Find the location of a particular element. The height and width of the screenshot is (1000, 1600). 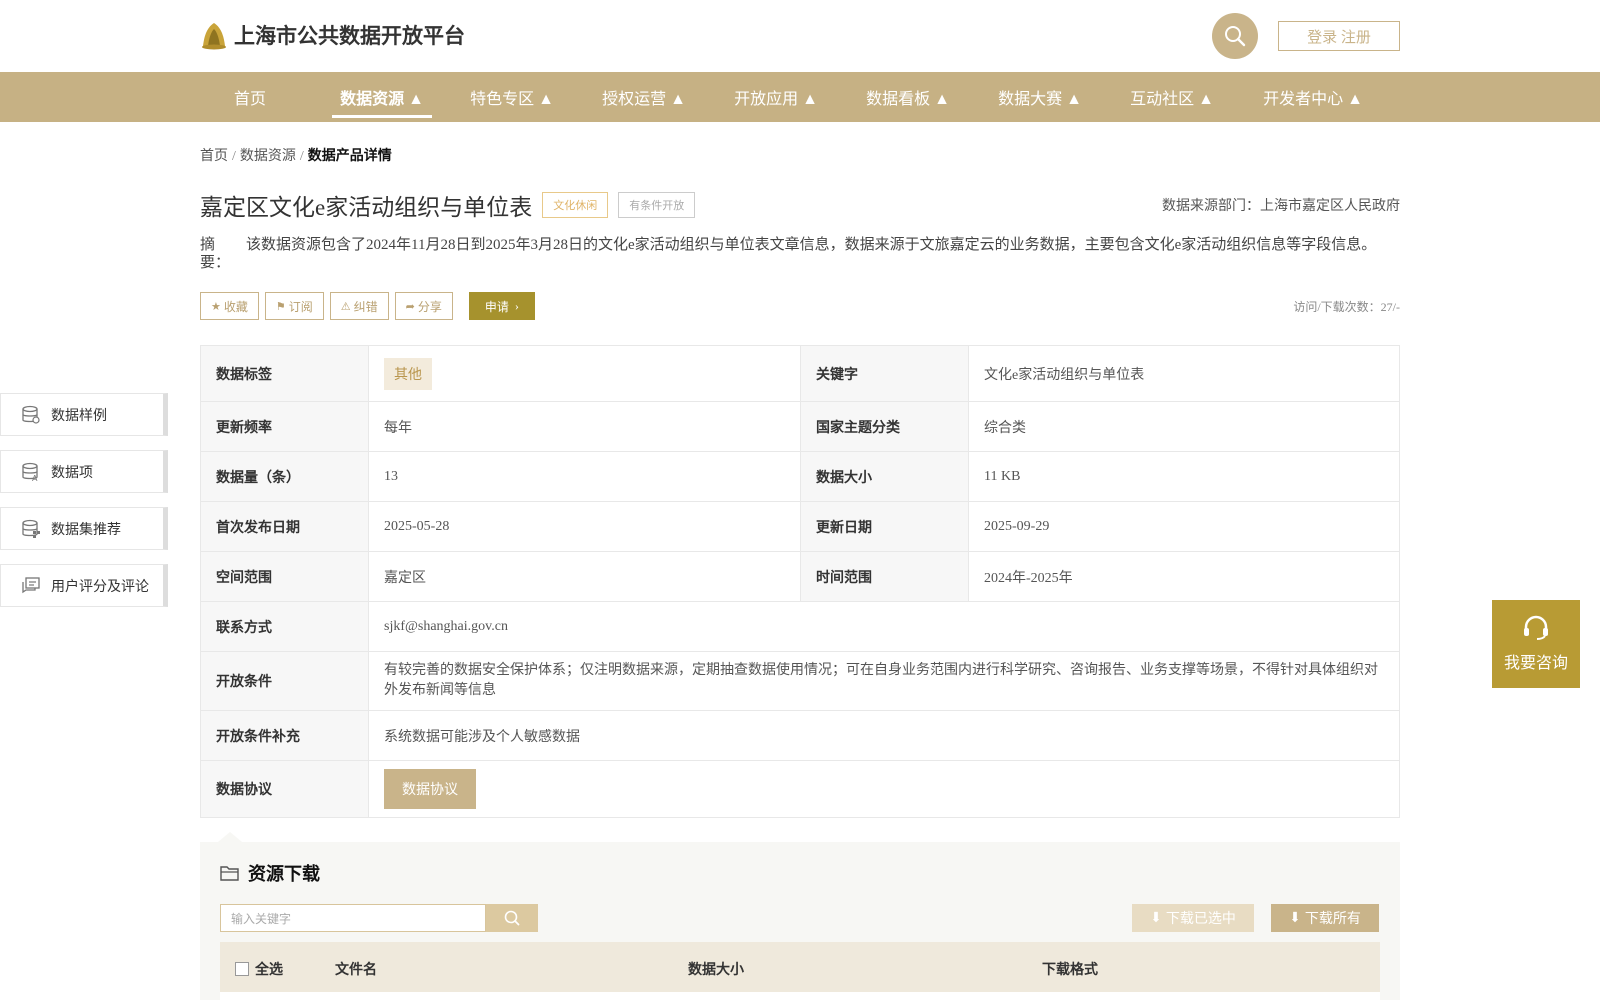

favorite-button: ★ 收藏 is located at coordinates (229, 306).